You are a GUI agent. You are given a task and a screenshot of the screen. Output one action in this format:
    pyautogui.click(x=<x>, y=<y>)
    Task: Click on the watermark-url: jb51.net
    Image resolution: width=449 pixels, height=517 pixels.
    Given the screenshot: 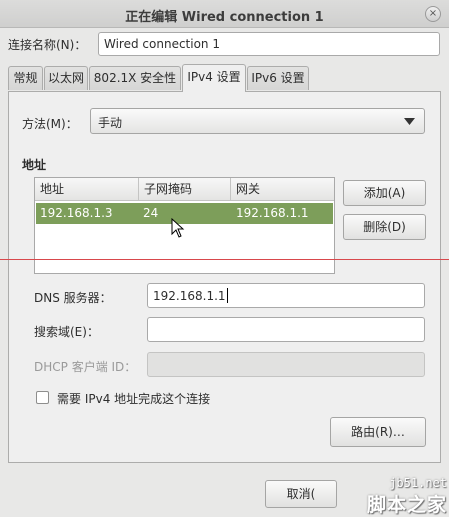 What is the action you would take?
    pyautogui.click(x=418, y=483)
    